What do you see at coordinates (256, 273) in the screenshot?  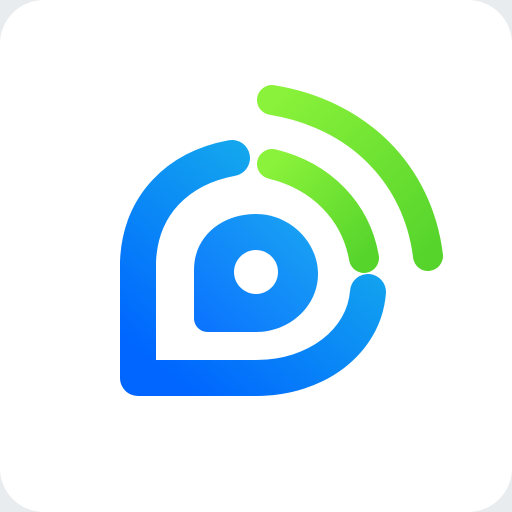 I see `pin-inner-shape` at bounding box center [256, 273].